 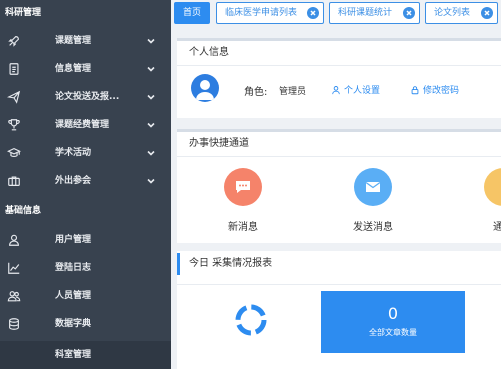 I want to click on sidebar-item-dictionary: 数据字典, so click(x=85, y=324).